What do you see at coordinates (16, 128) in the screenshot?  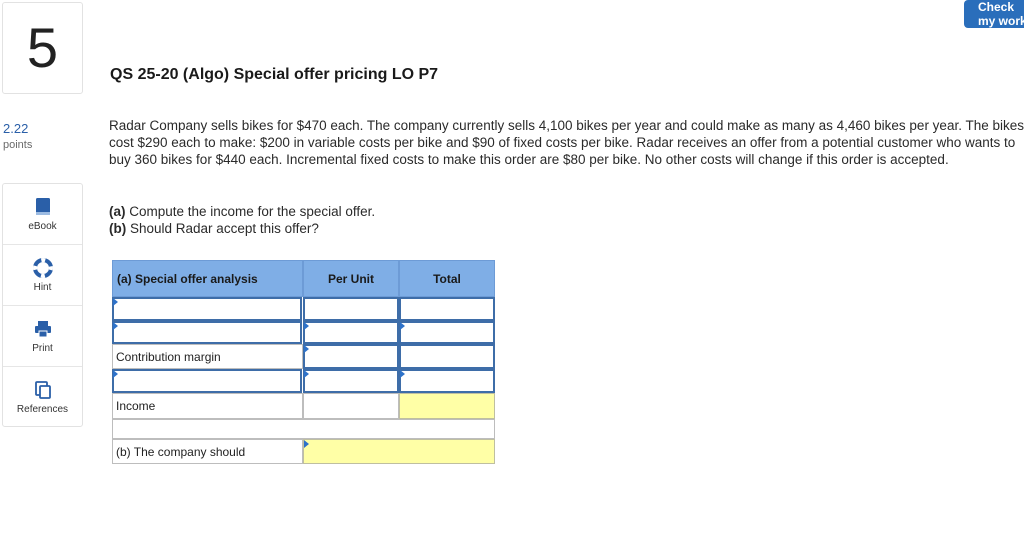 I see `points-value: 2.22` at bounding box center [16, 128].